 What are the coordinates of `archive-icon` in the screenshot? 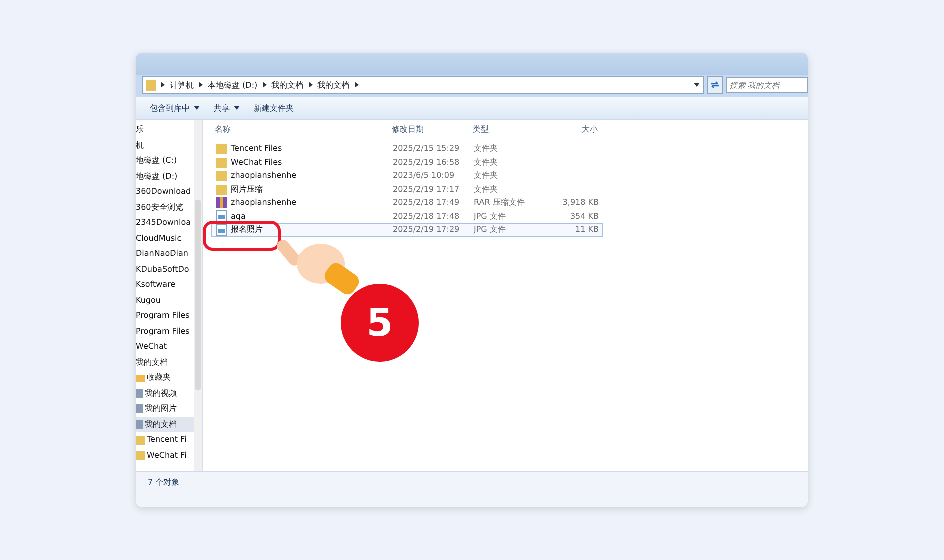 It's located at (221, 202).